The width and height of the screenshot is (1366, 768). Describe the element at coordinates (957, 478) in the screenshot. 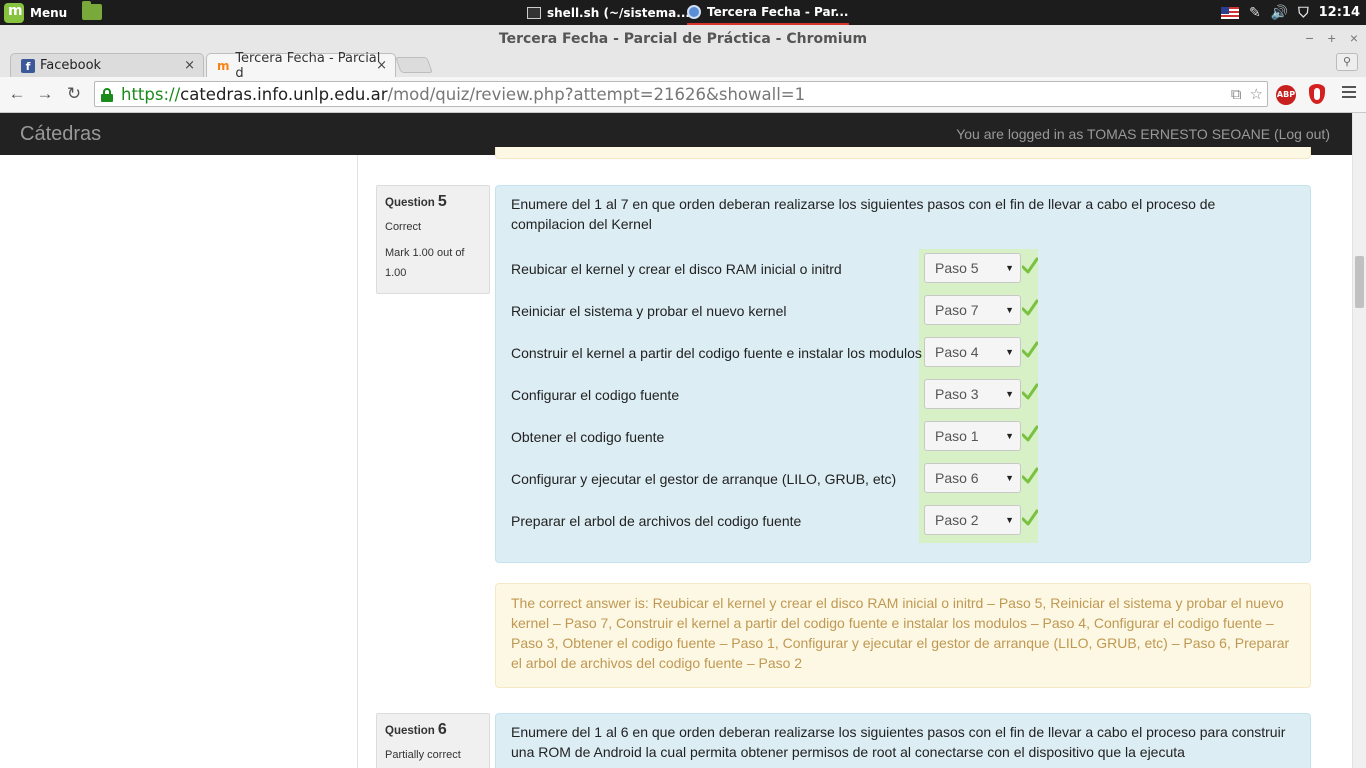

I see `selected-value: Paso 6` at that location.